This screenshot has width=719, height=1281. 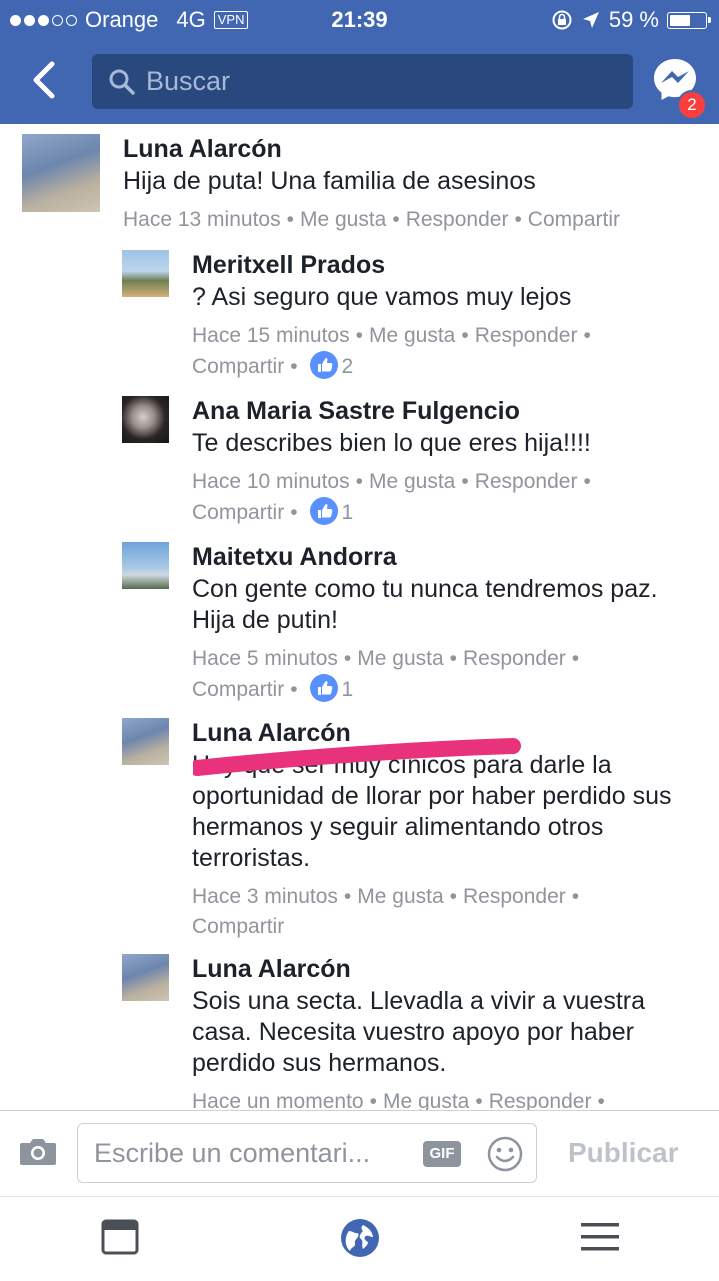 What do you see at coordinates (46, 80) in the screenshot?
I see `back-arrow-icon` at bounding box center [46, 80].